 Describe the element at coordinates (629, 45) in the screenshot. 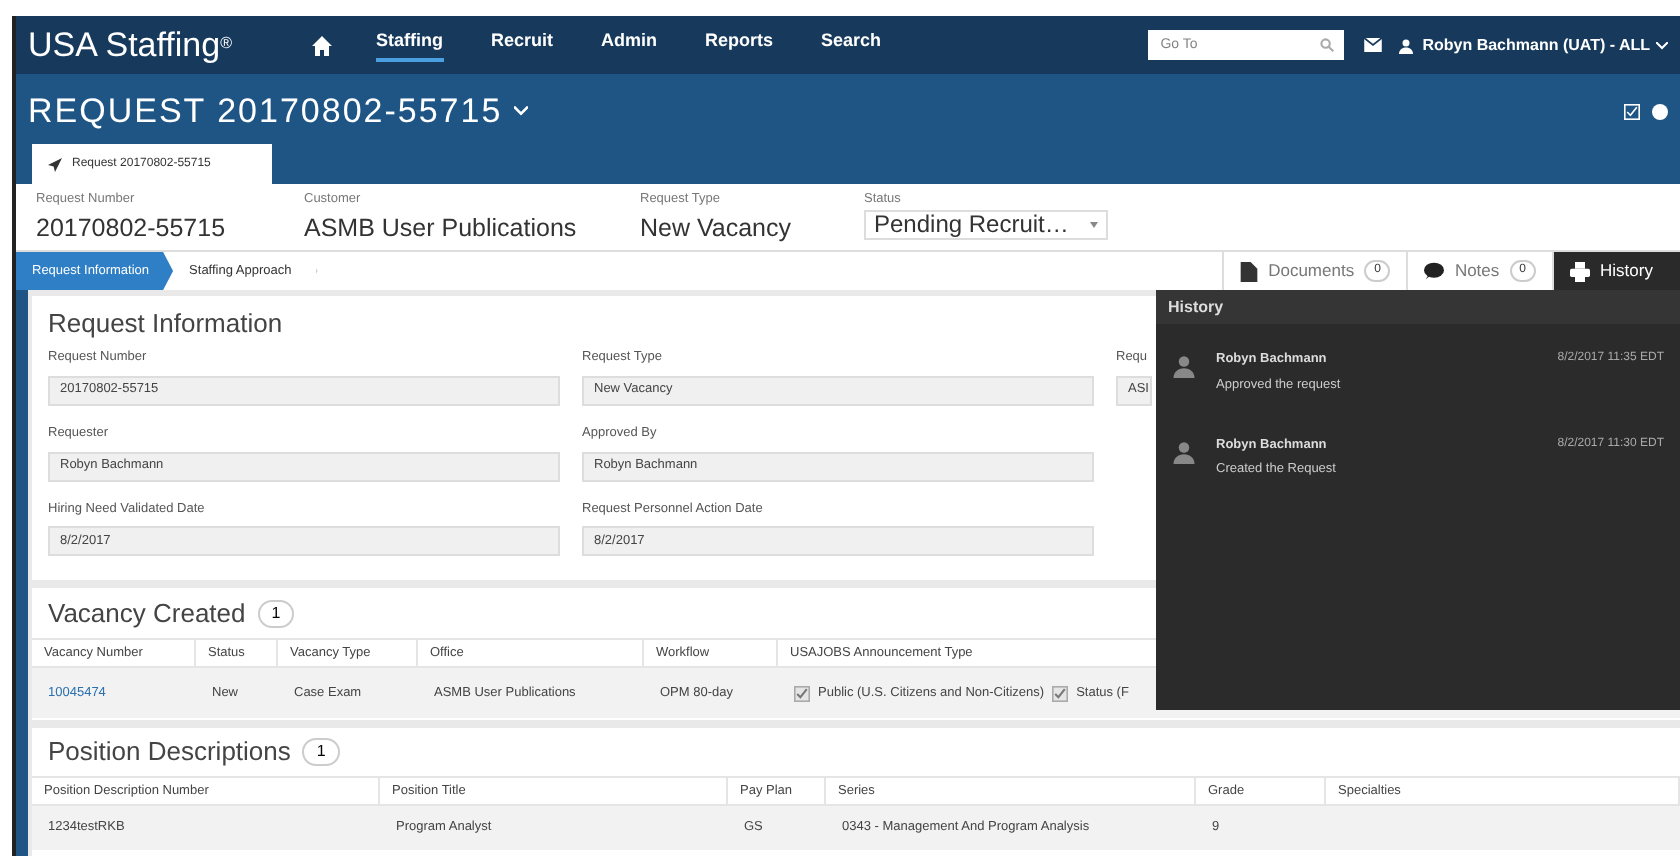

I see `nav-link: Admin` at that location.